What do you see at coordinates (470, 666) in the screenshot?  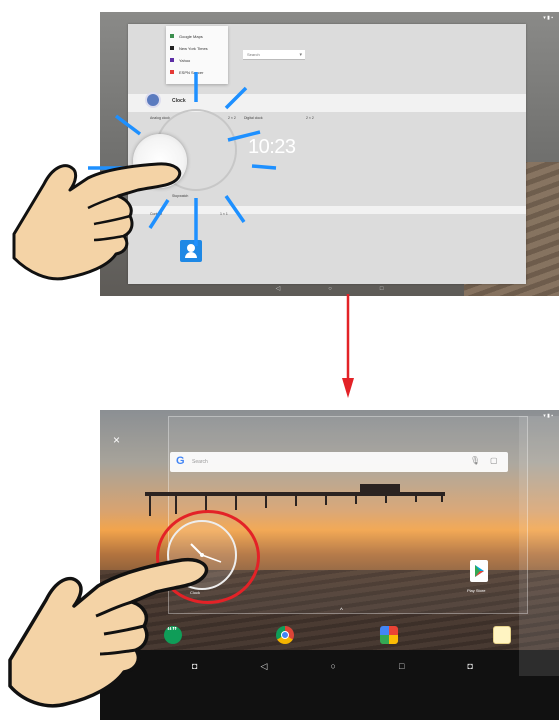 I see `volume-up-icon: ◘` at bounding box center [470, 666].